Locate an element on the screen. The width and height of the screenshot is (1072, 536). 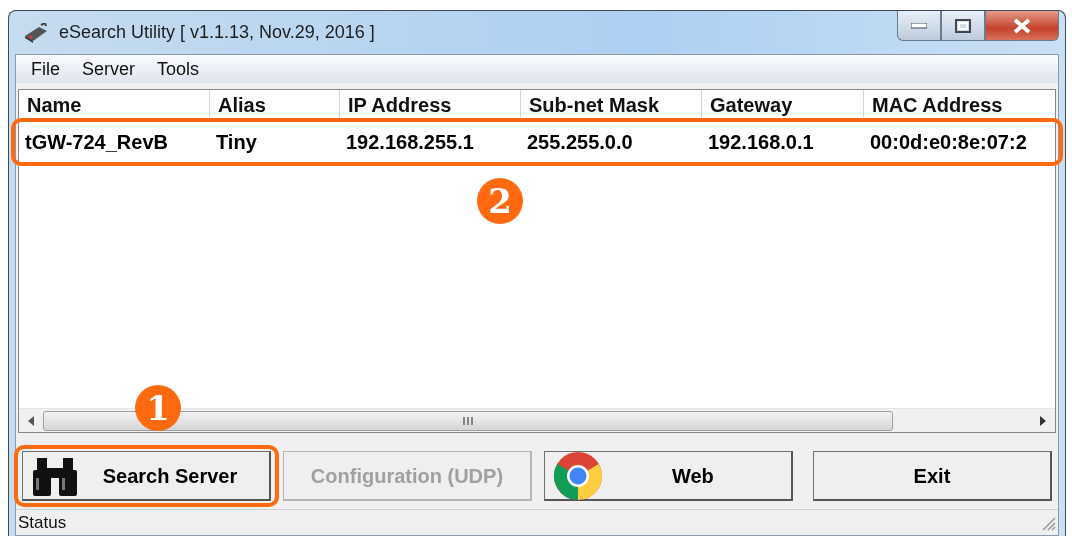
menu-item: Server is located at coordinates (109, 69).